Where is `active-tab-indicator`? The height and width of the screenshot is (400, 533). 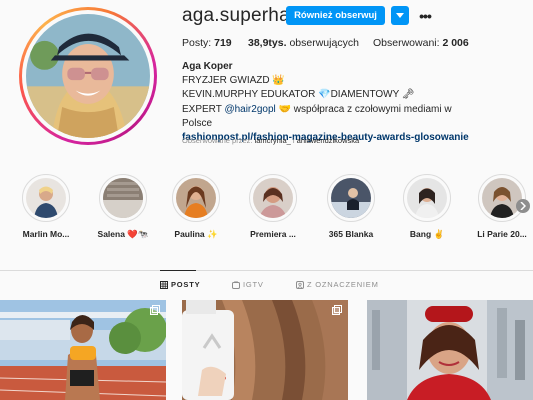
active-tab-indicator is located at coordinates (178, 270).